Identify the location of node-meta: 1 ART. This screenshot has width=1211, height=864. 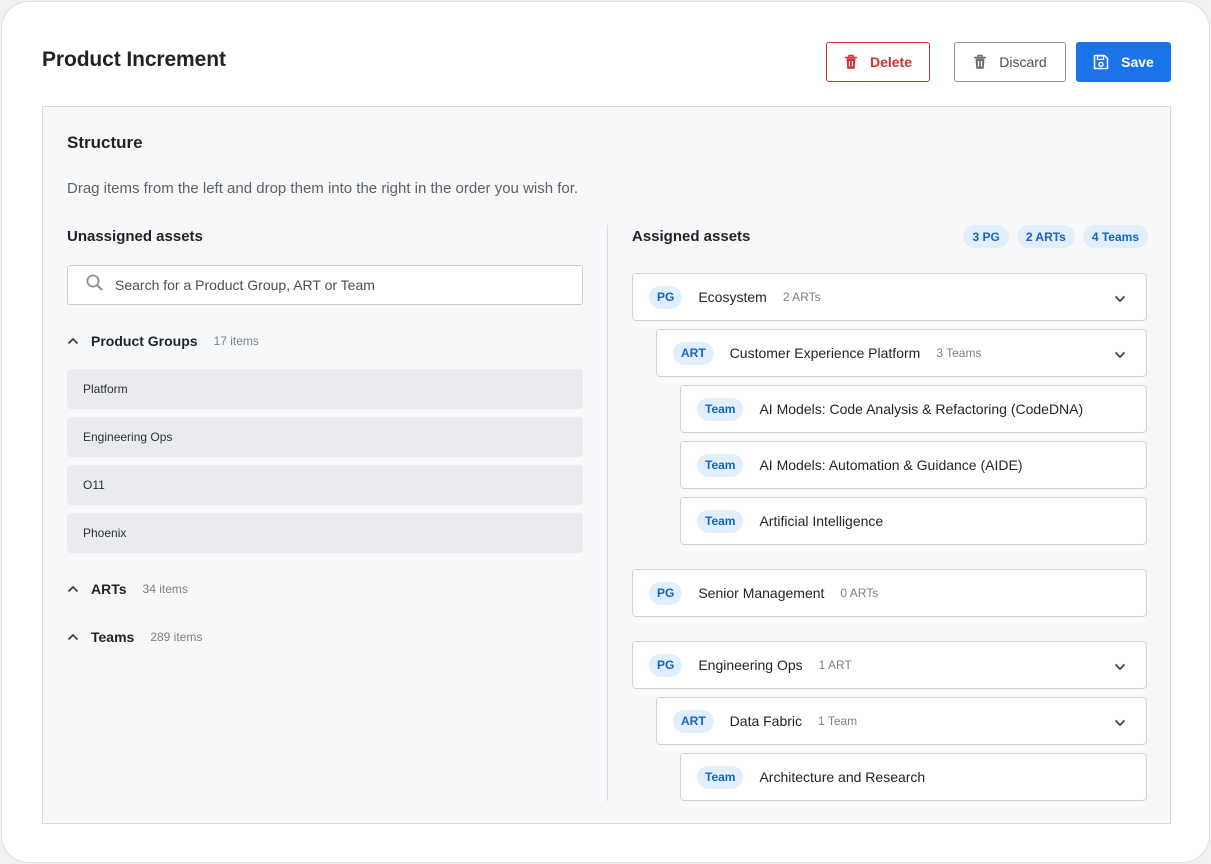
(835, 665).